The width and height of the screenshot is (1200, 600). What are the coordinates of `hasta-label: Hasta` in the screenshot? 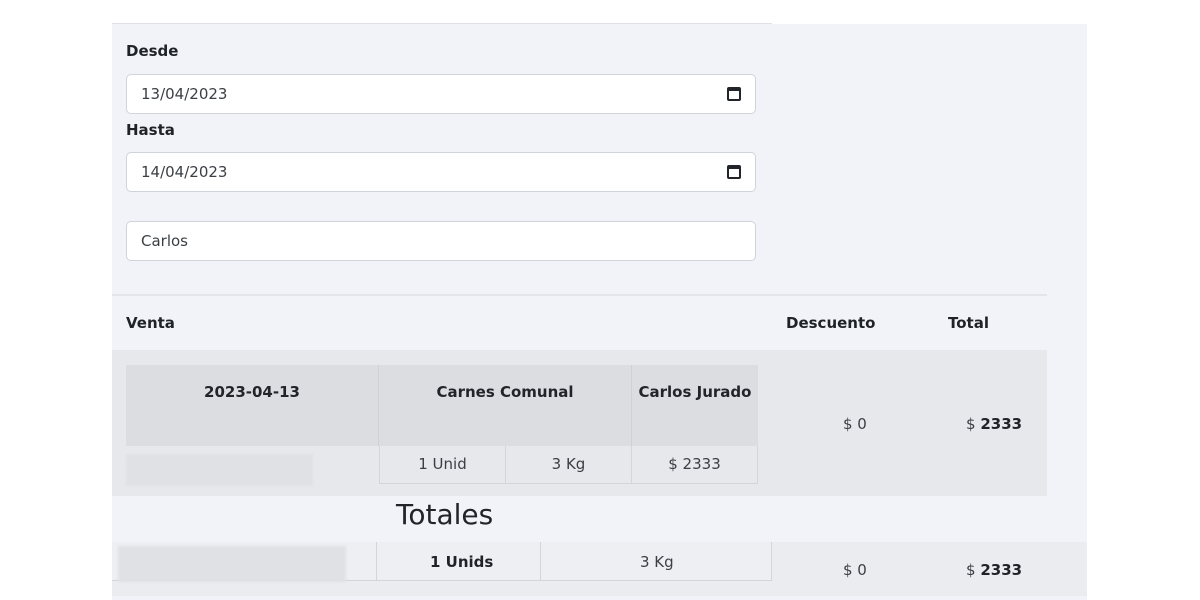 It's located at (150, 130).